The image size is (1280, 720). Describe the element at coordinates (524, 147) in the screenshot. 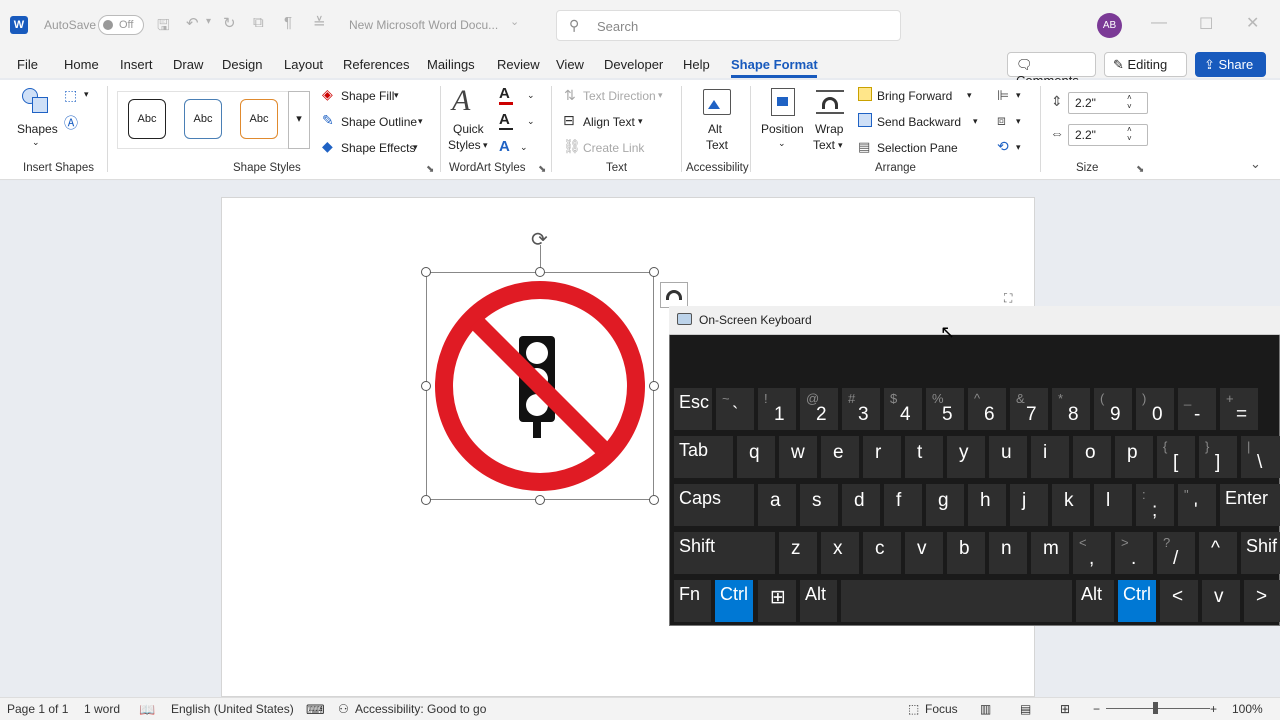

I see `text-effects-dropdown-icon: ⌄` at that location.